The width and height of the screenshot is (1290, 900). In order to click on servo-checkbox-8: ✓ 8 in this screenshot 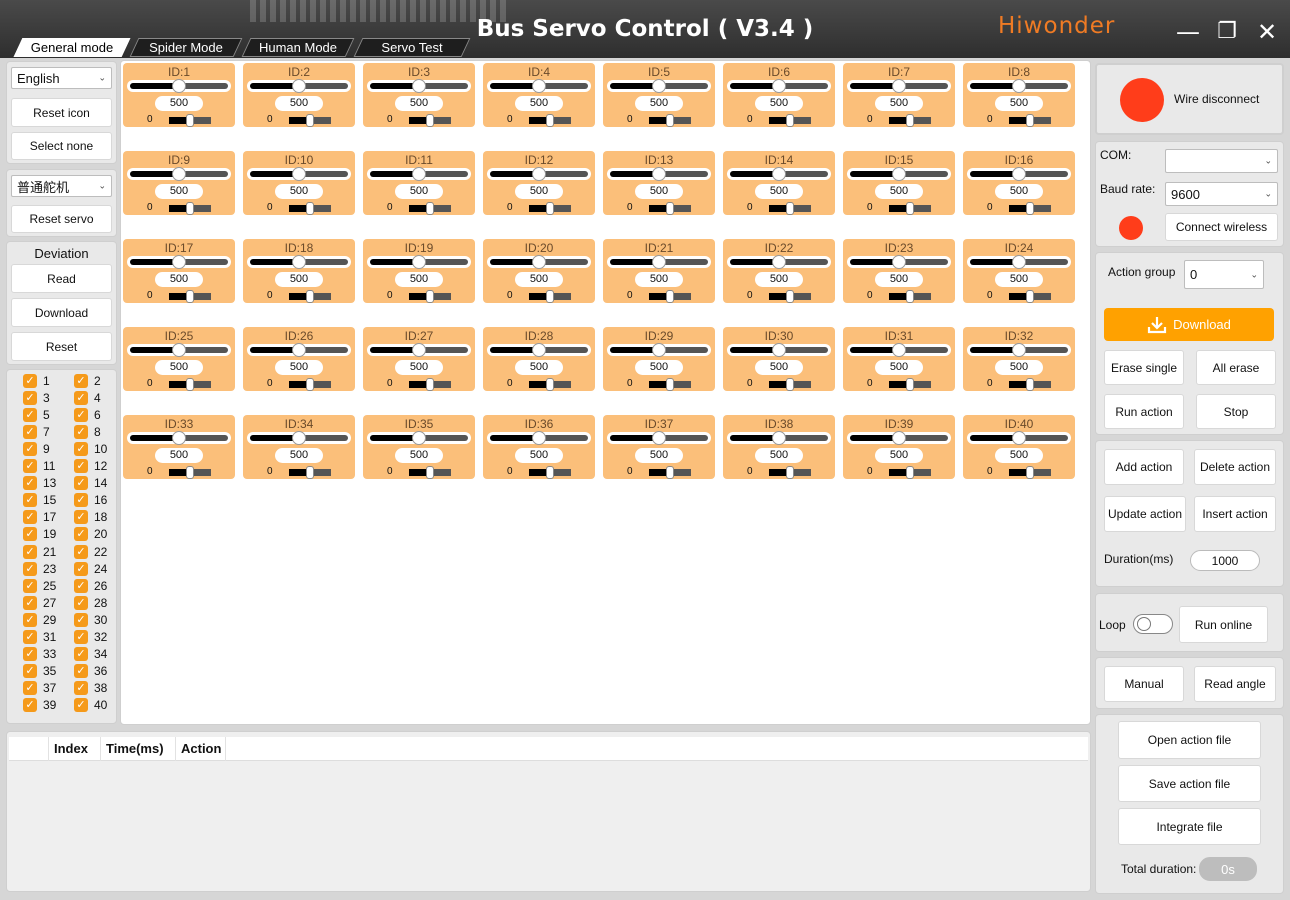, I will do `click(94, 432)`.